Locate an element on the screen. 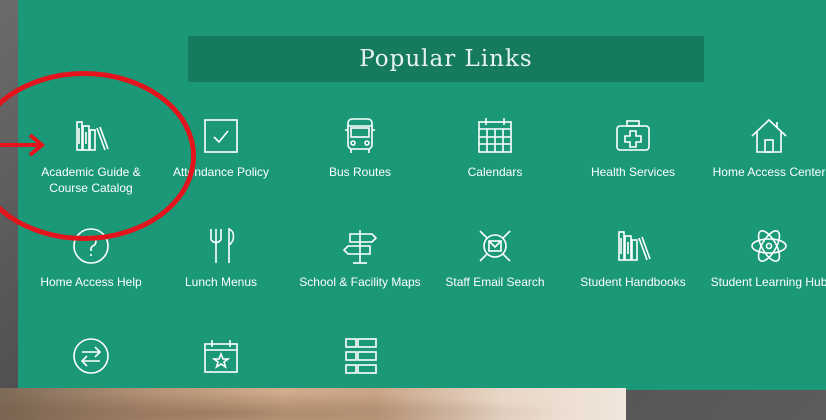  link-calendars: Calendars is located at coordinates (495, 148).